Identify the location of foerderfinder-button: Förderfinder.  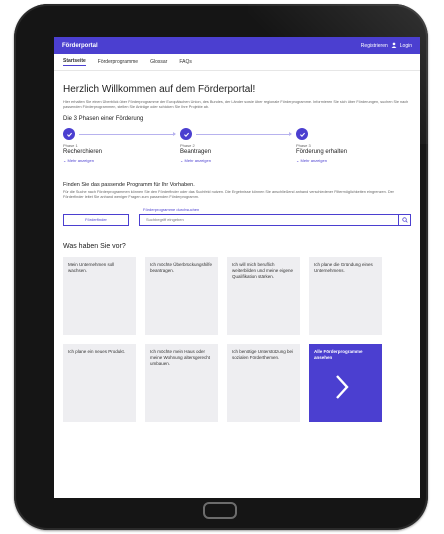
(96, 219).